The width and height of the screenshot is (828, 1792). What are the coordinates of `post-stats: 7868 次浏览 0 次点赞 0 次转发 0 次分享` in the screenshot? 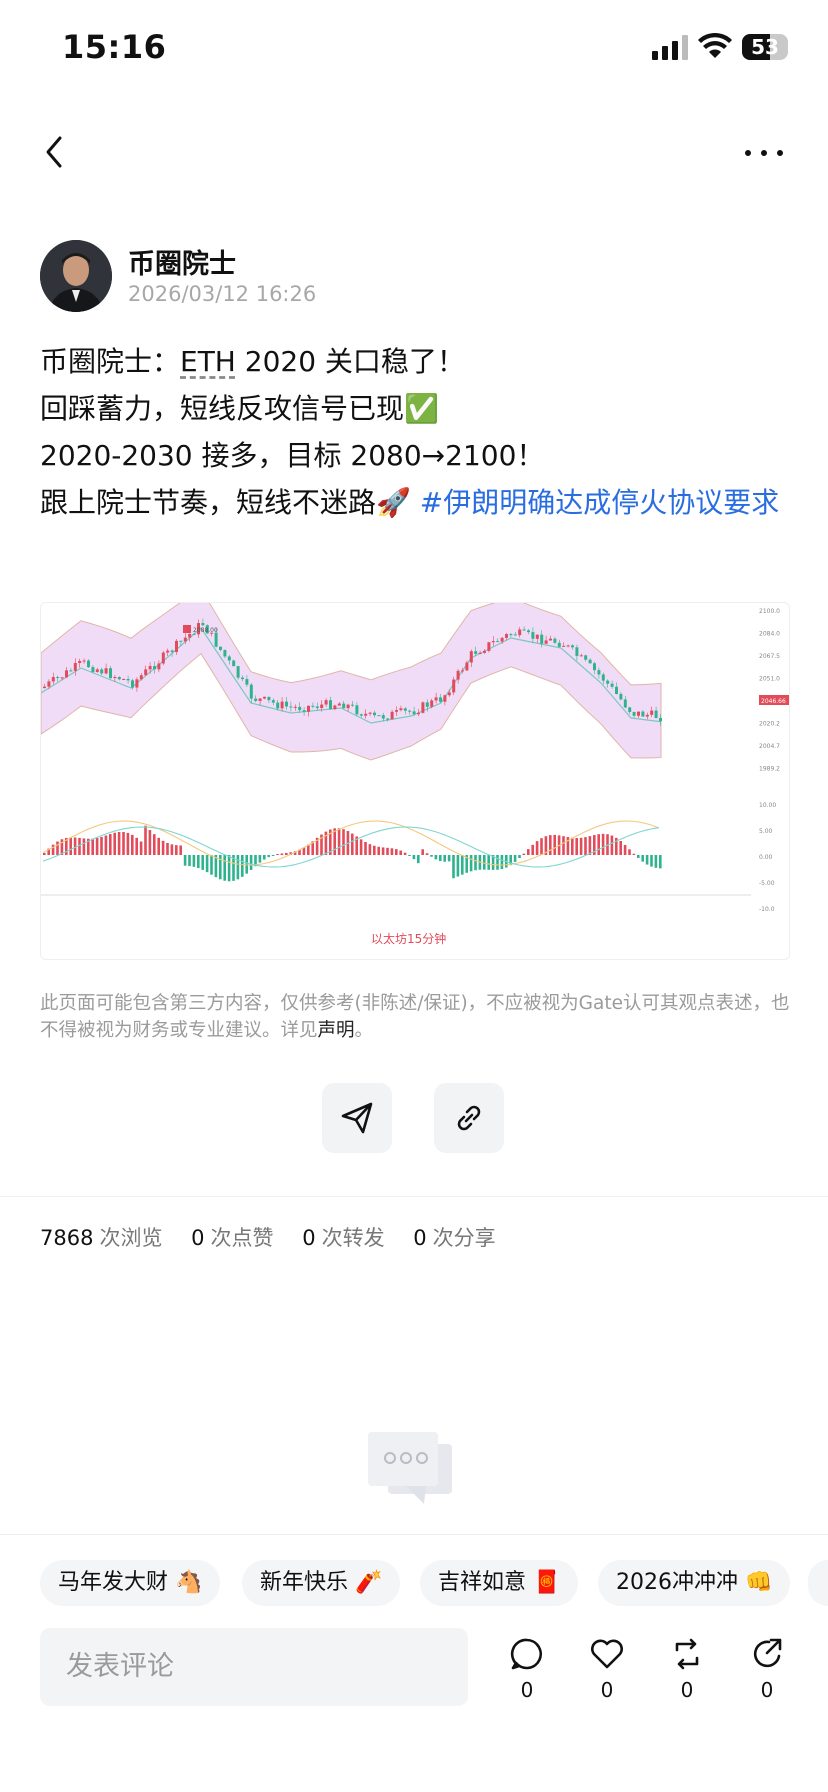 It's located at (279, 1237).